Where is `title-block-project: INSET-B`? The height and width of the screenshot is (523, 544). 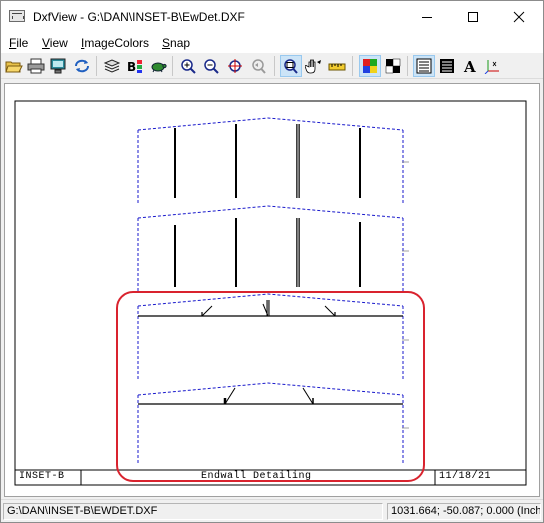 title-block-project: INSET-B is located at coordinates (42, 476).